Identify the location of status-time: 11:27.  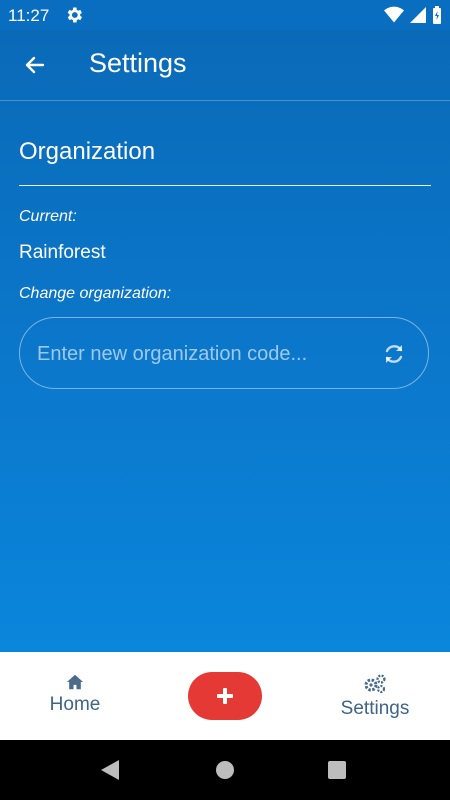
(29, 15).